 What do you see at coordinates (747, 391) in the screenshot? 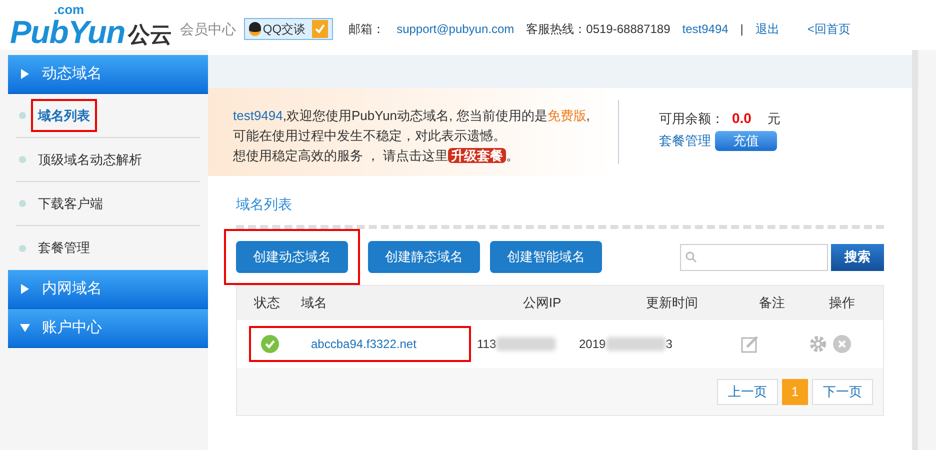
I see `prev-page-button: 上一页` at bounding box center [747, 391].